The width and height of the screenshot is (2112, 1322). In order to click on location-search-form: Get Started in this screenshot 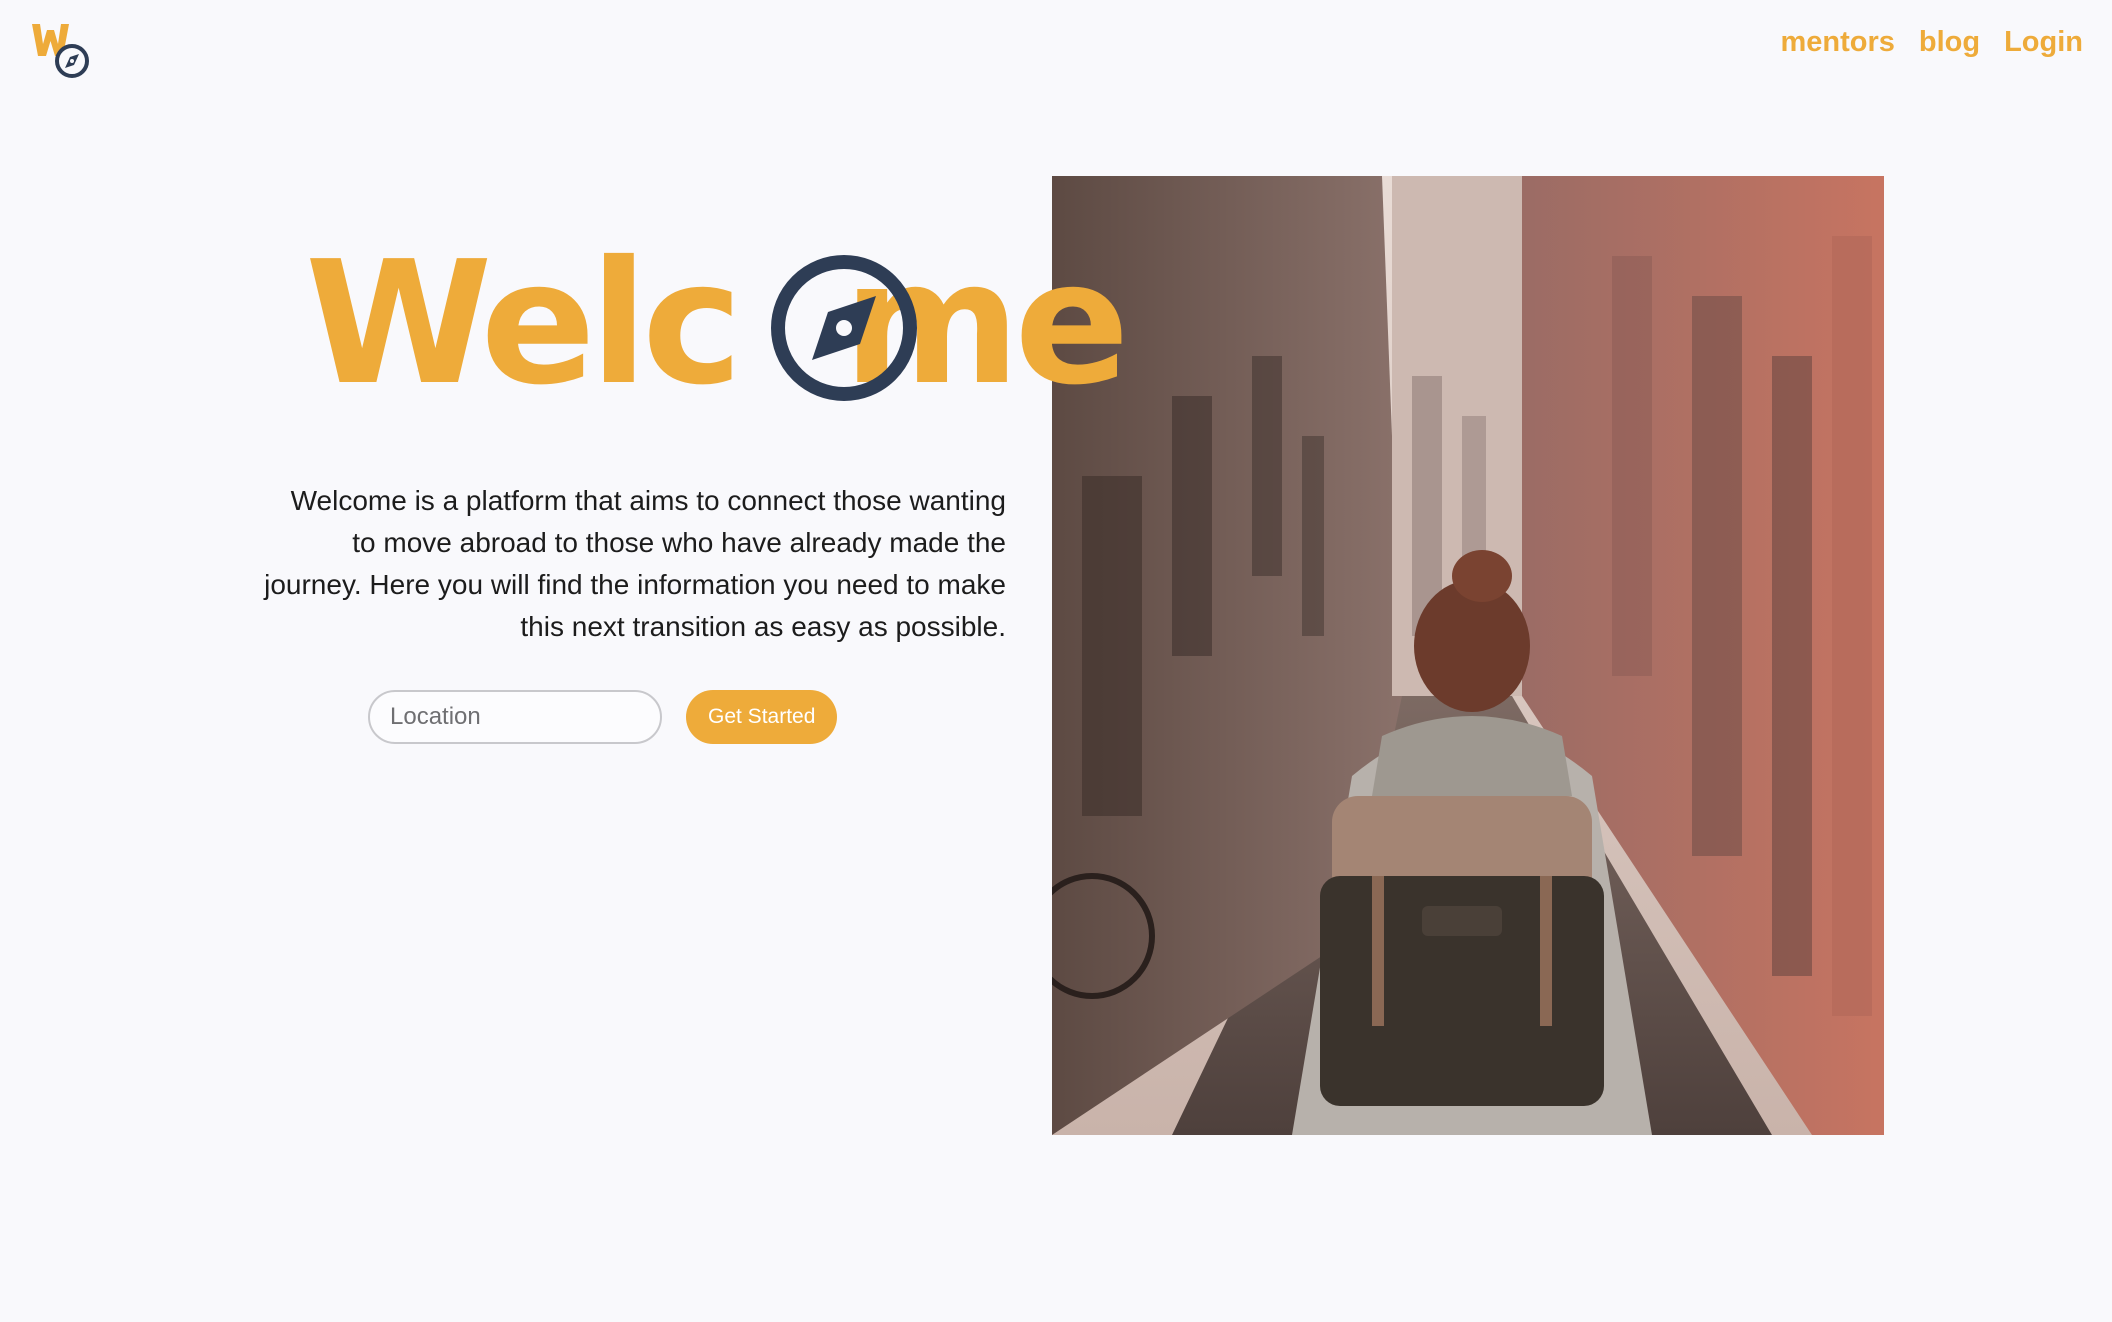, I will do `click(603, 717)`.